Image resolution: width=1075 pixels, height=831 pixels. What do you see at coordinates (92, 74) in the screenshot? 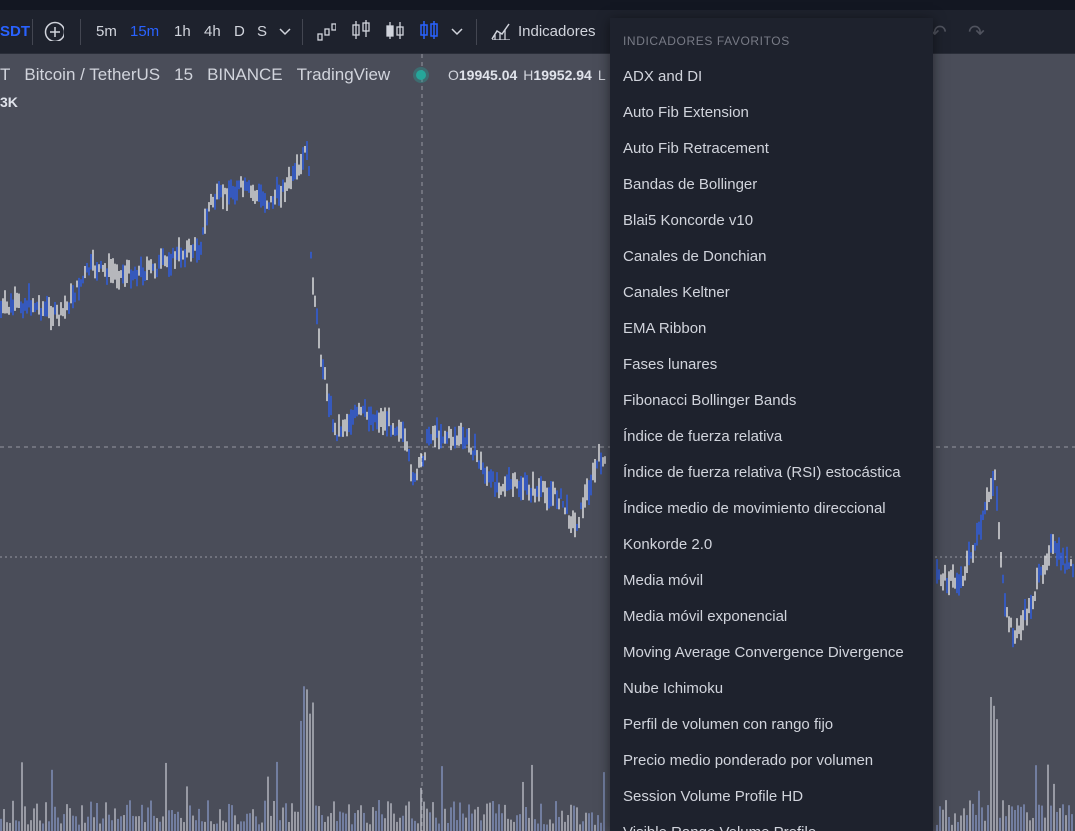
I see `legend-pair: Bitcoin / TetherUS` at bounding box center [92, 74].